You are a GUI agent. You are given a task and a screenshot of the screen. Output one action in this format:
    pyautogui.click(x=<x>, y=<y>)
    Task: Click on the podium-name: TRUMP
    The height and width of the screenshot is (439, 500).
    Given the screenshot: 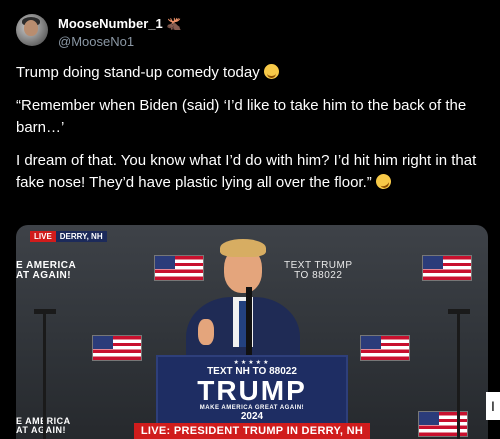 What is the action you would take?
    pyautogui.click(x=252, y=390)
    